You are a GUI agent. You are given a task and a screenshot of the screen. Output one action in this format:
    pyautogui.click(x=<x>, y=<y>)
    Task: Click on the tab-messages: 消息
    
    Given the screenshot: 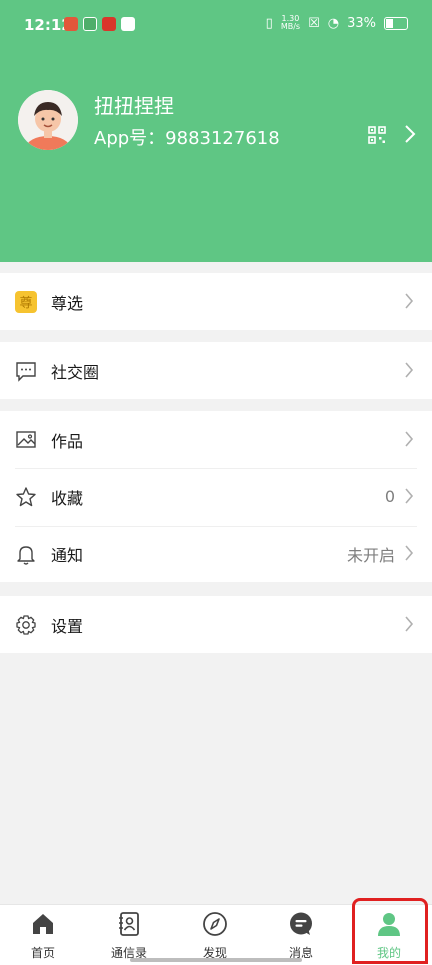 What is the action you would take?
    pyautogui.click(x=301, y=935)
    